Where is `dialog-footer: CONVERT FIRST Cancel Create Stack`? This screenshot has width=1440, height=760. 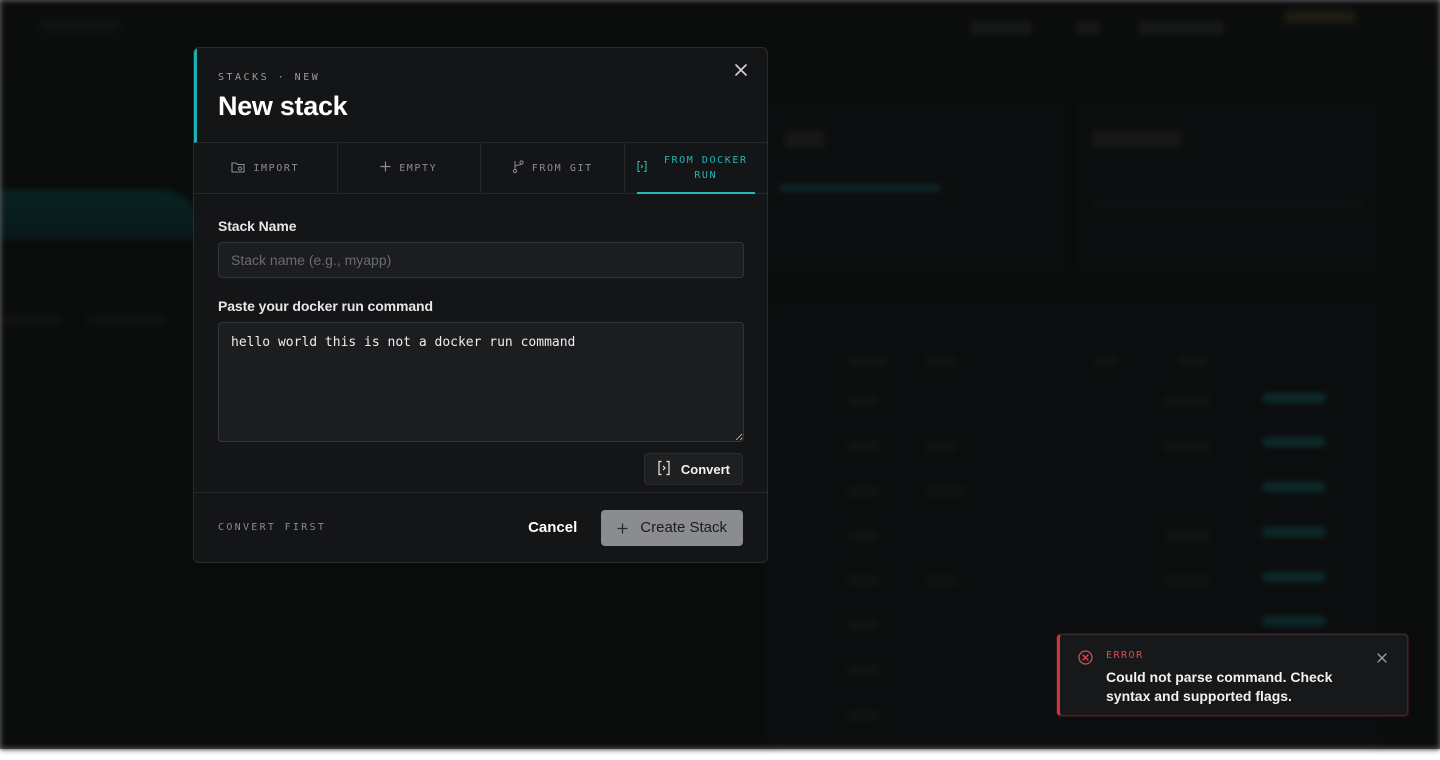
dialog-footer: CONVERT FIRST Cancel Create Stack is located at coordinates (480, 527).